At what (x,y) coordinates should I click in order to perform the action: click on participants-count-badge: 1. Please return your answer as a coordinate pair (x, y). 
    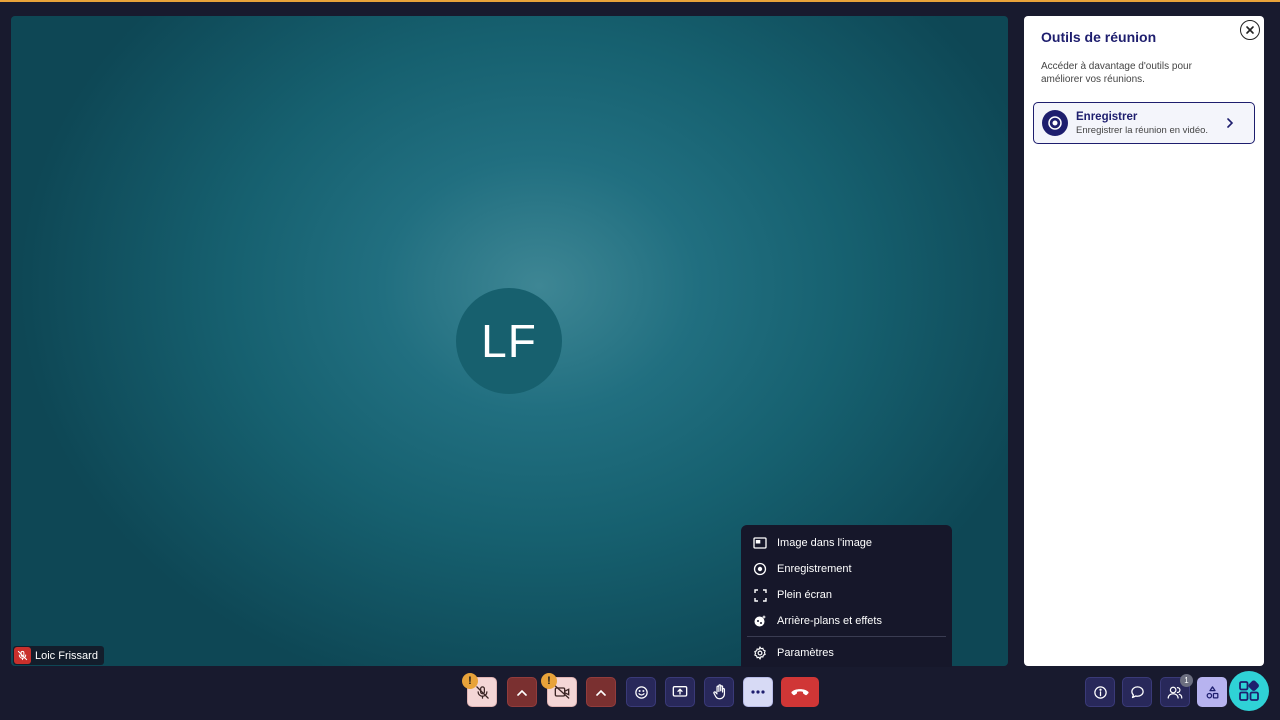
    Looking at the image, I should click on (1186, 680).